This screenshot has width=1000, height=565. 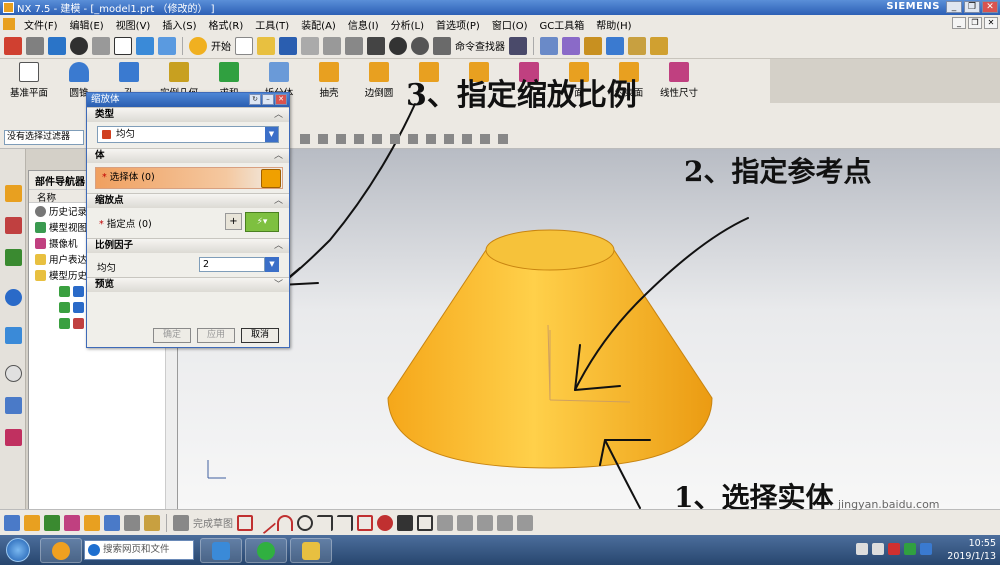 What do you see at coordinates (129, 224) in the screenshot?
I see `specify-point-label: 指定点 (0)` at bounding box center [129, 224].